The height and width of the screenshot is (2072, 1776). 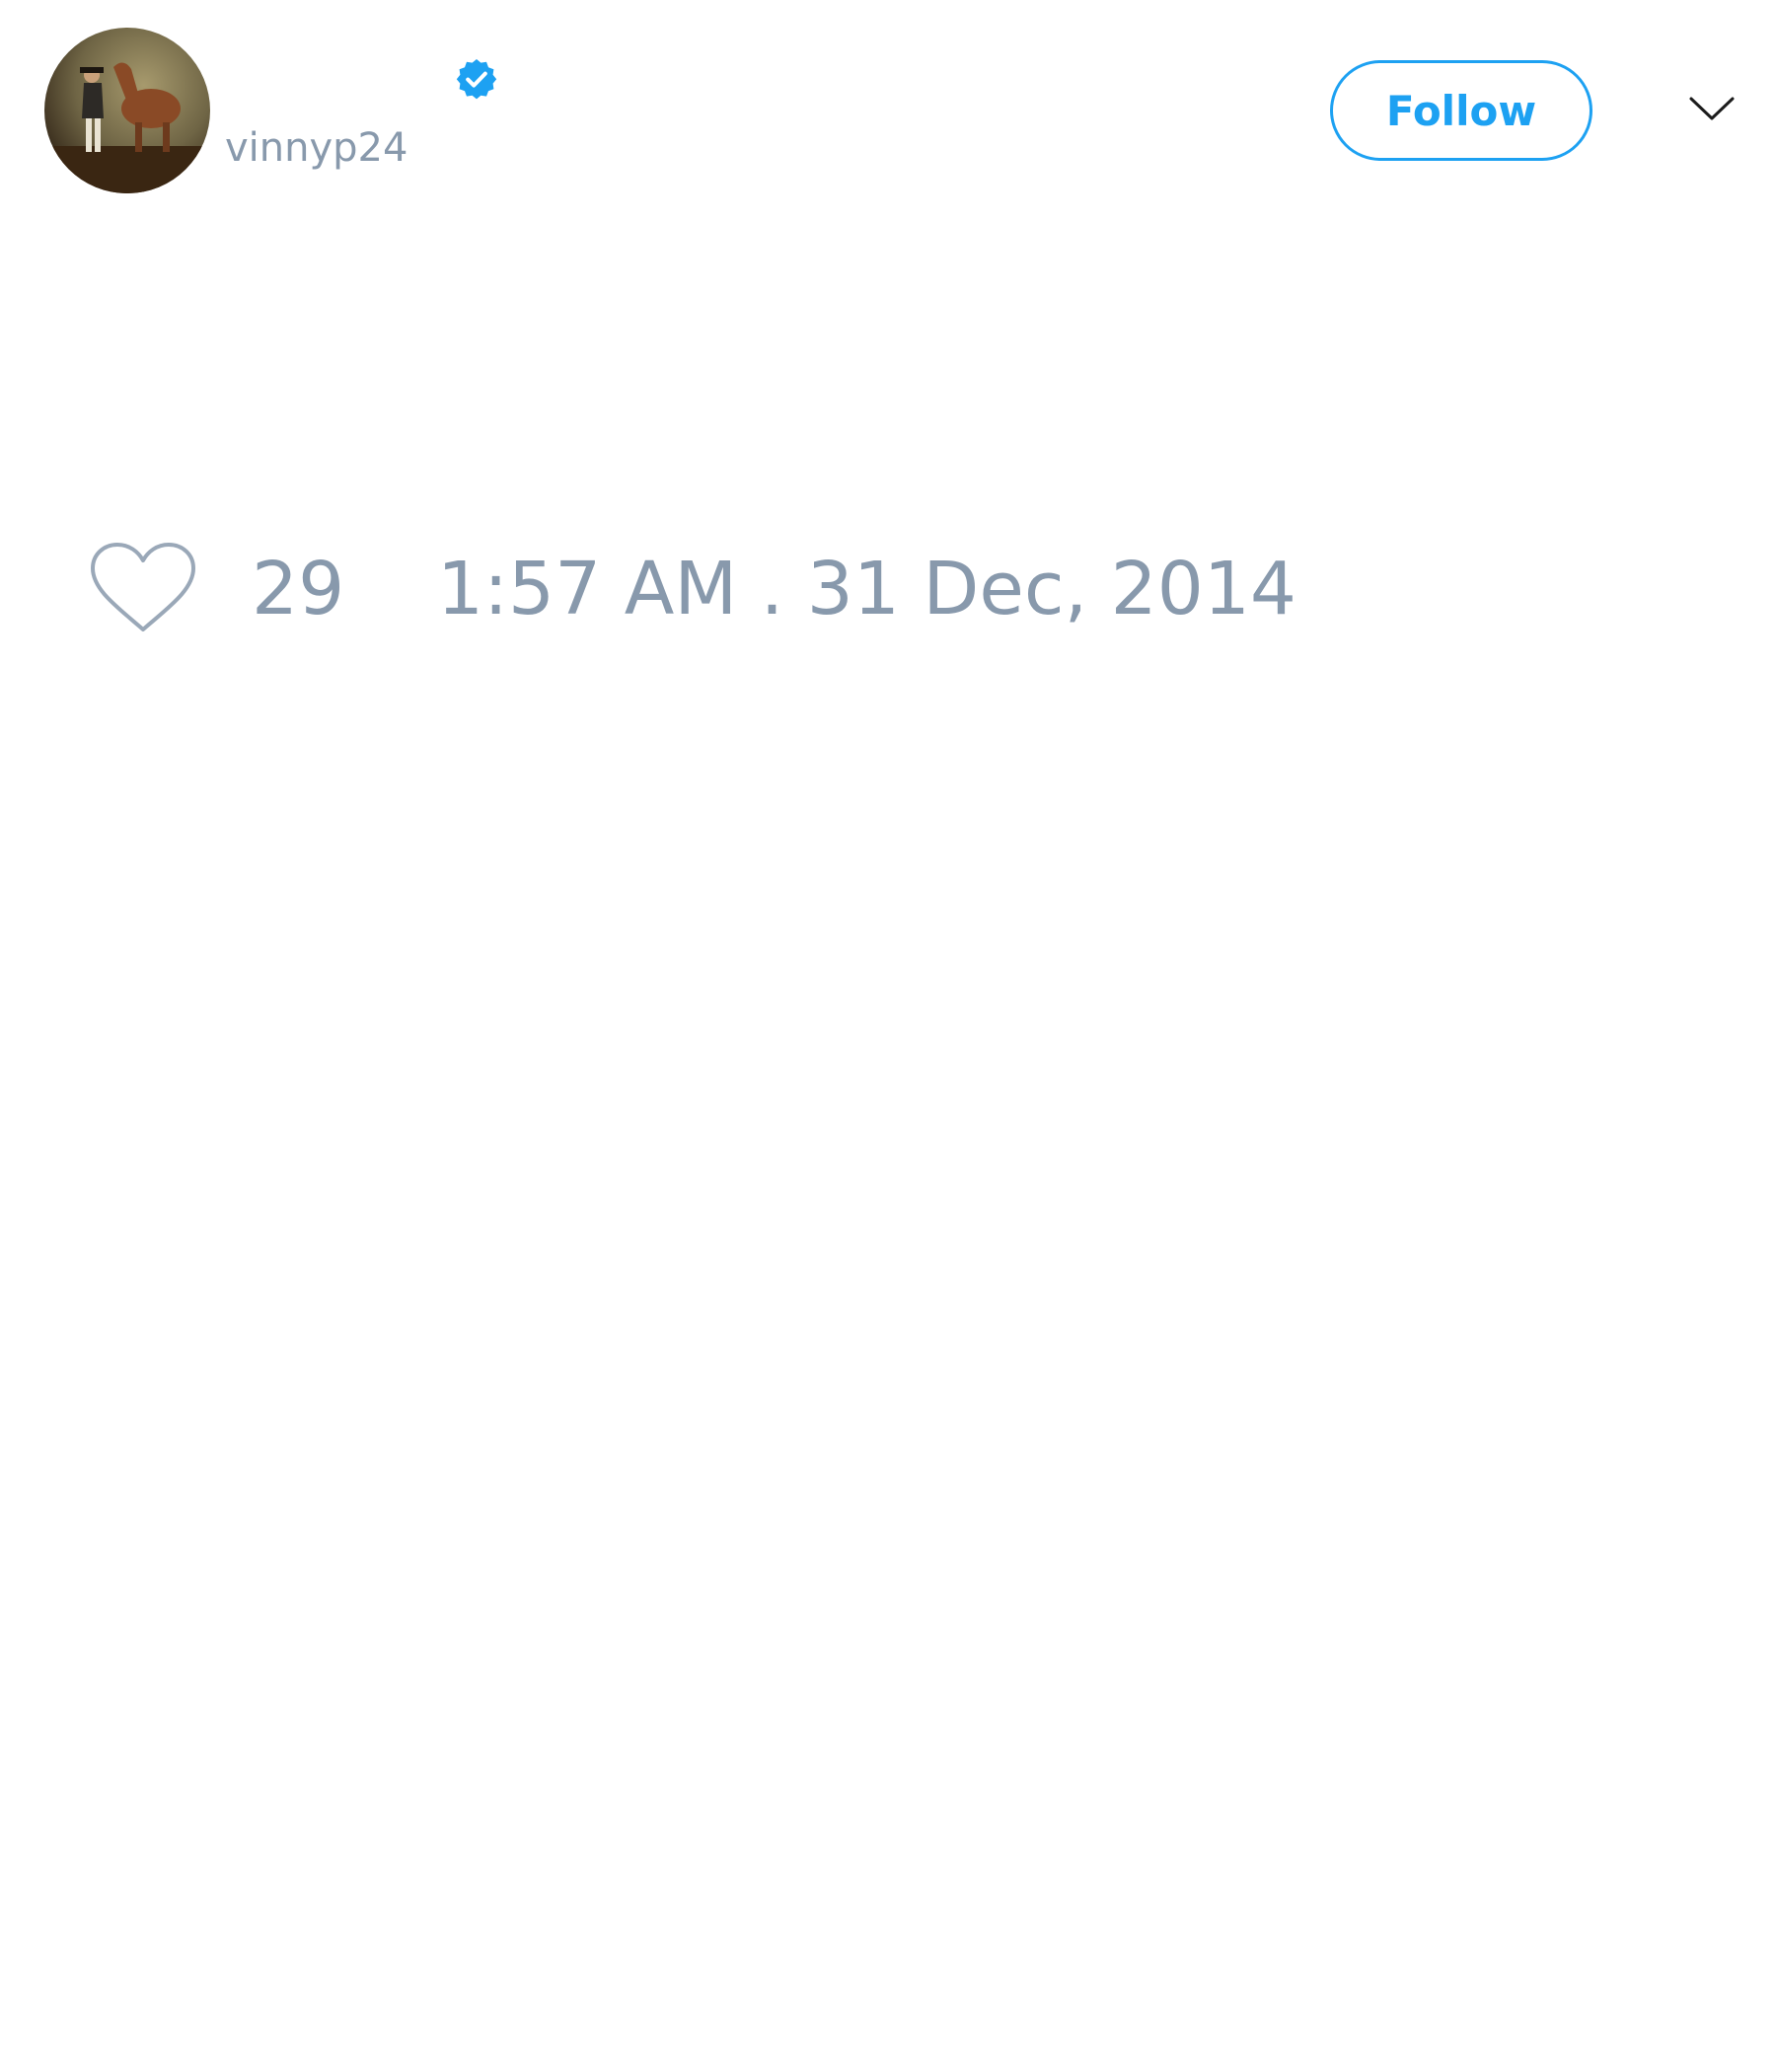 I want to click on avatar, so click(x=127, y=111).